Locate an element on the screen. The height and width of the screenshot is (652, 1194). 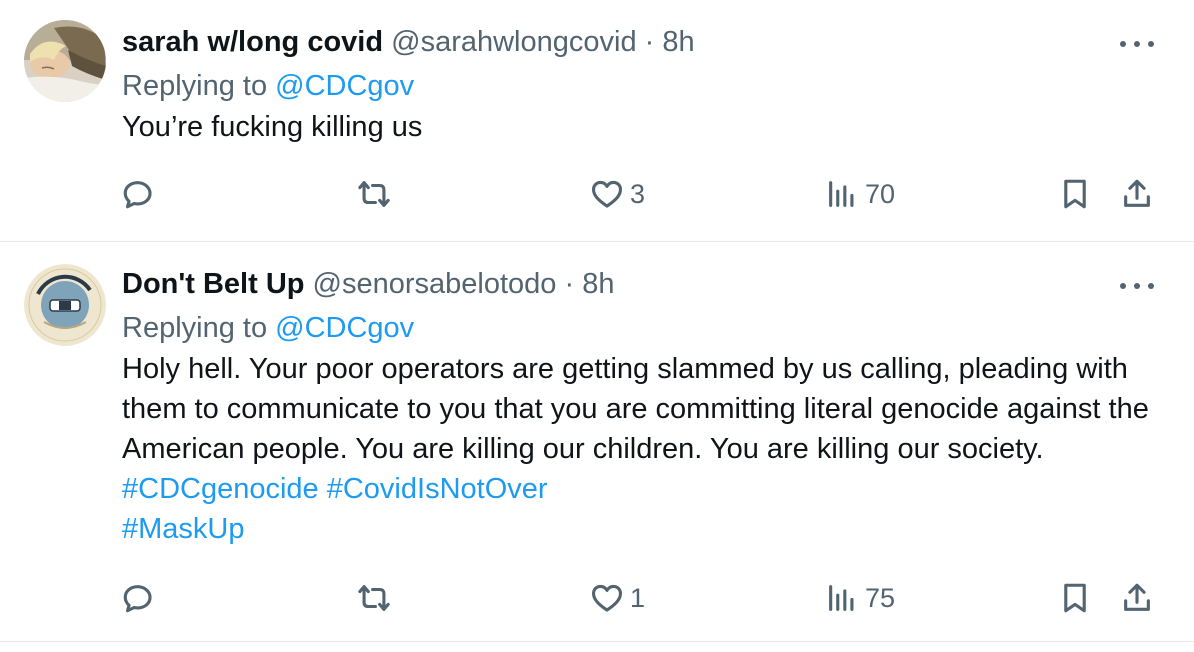
like-count: 1 is located at coordinates (638, 597).